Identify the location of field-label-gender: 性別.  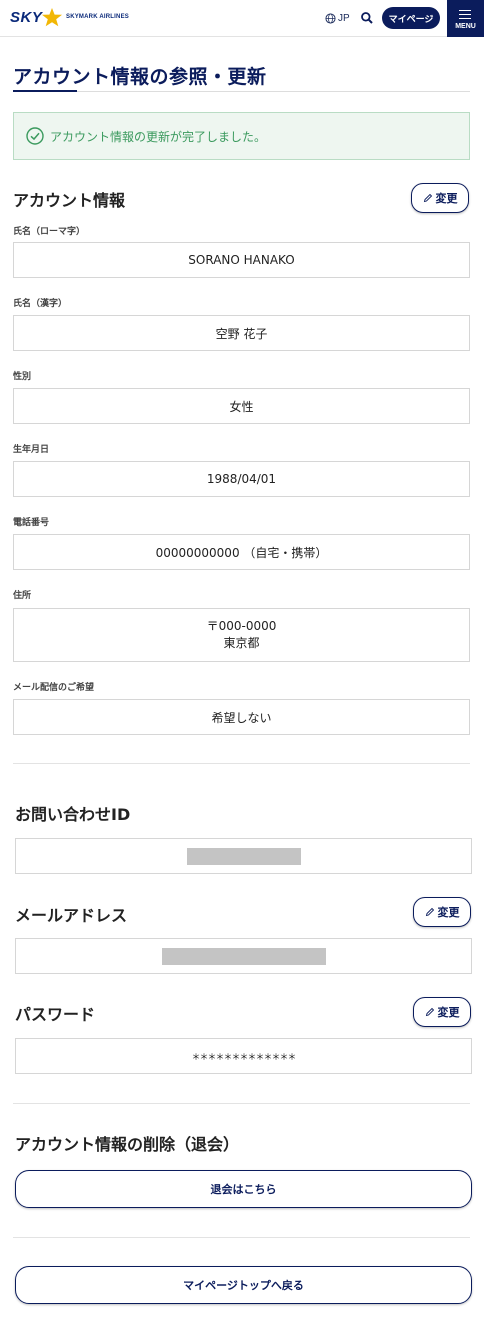
(22, 377).